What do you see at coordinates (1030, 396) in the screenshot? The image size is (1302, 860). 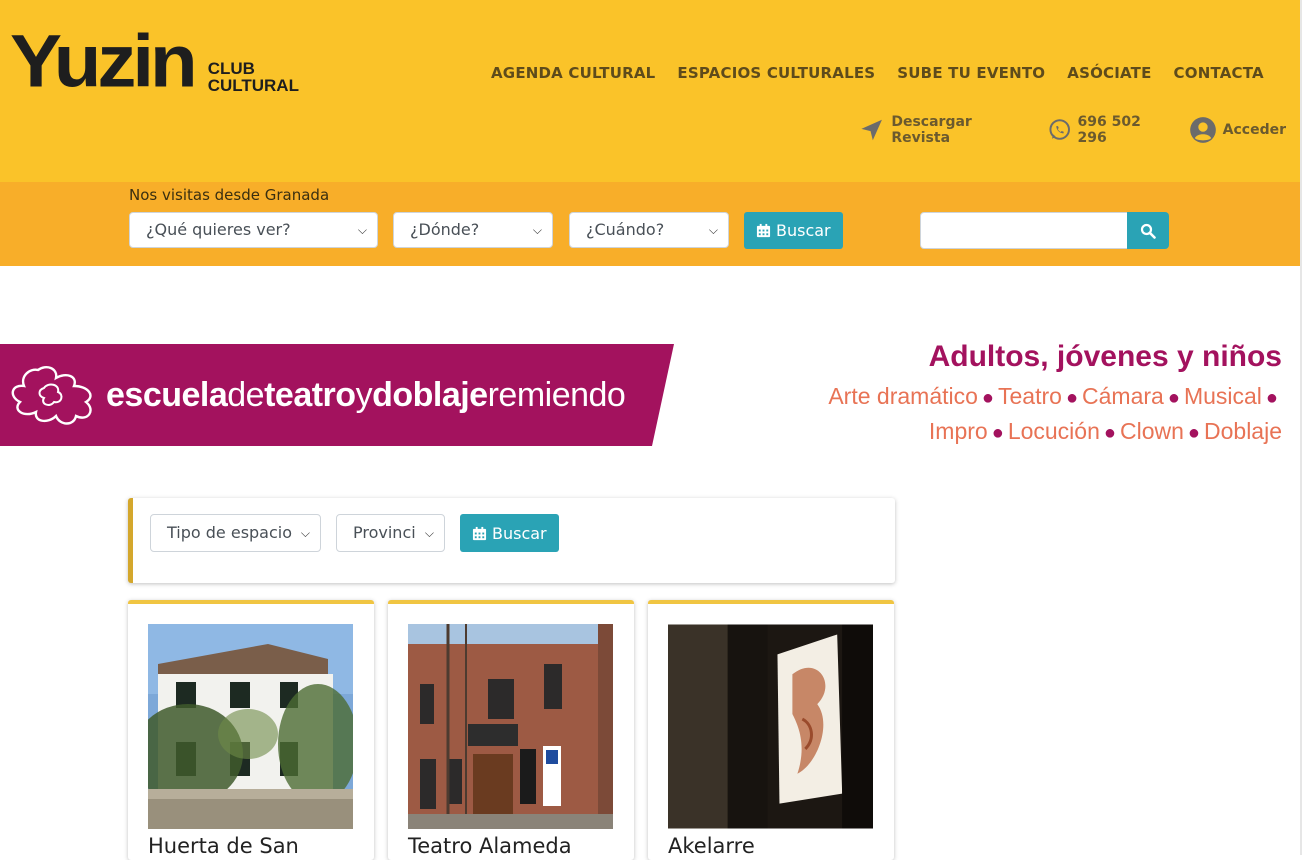 I see `course-label: Teatro` at bounding box center [1030, 396].